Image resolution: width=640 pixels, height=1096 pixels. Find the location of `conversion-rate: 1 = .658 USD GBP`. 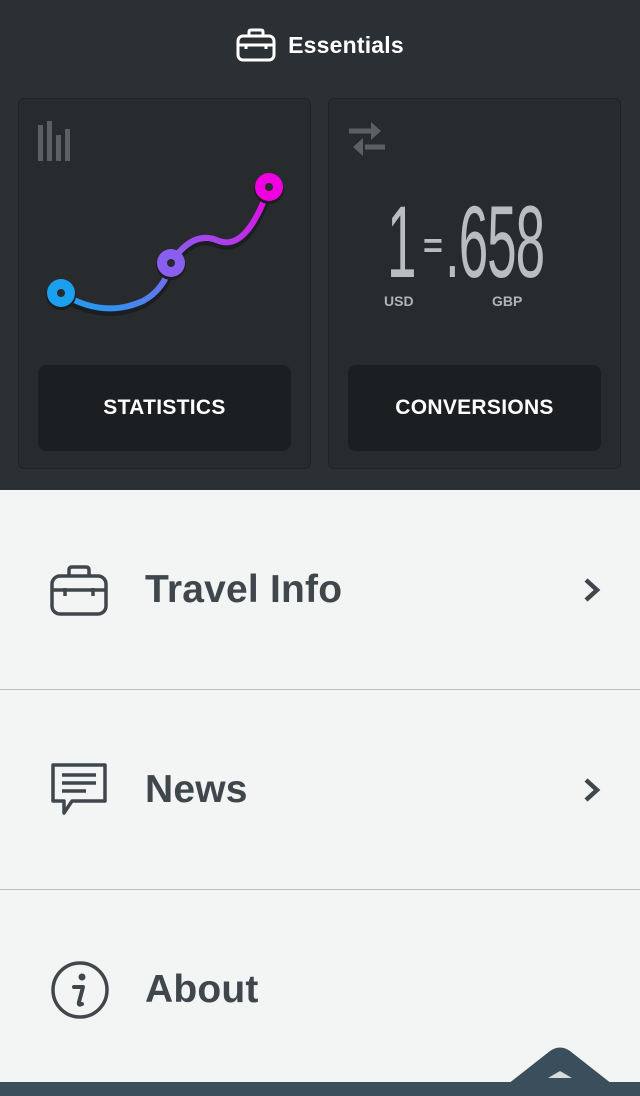

conversion-rate: 1 = .658 USD GBP is located at coordinates (475, 256).